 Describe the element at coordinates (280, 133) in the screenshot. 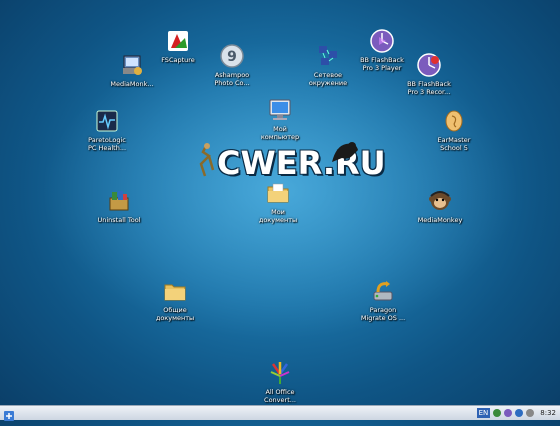

I see `desktop-icon-label: Мой компьютер` at that location.